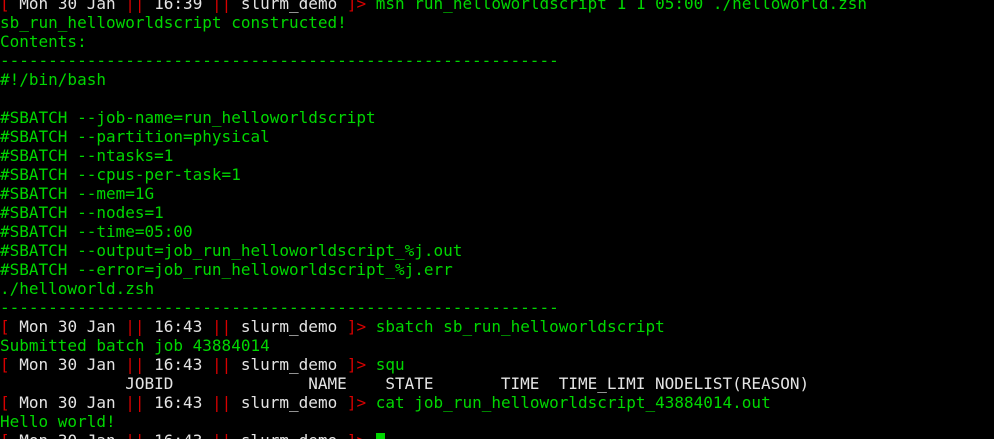  What do you see at coordinates (497, 136) in the screenshot?
I see `output-line: #SBATCH --partition=physical` at bounding box center [497, 136].